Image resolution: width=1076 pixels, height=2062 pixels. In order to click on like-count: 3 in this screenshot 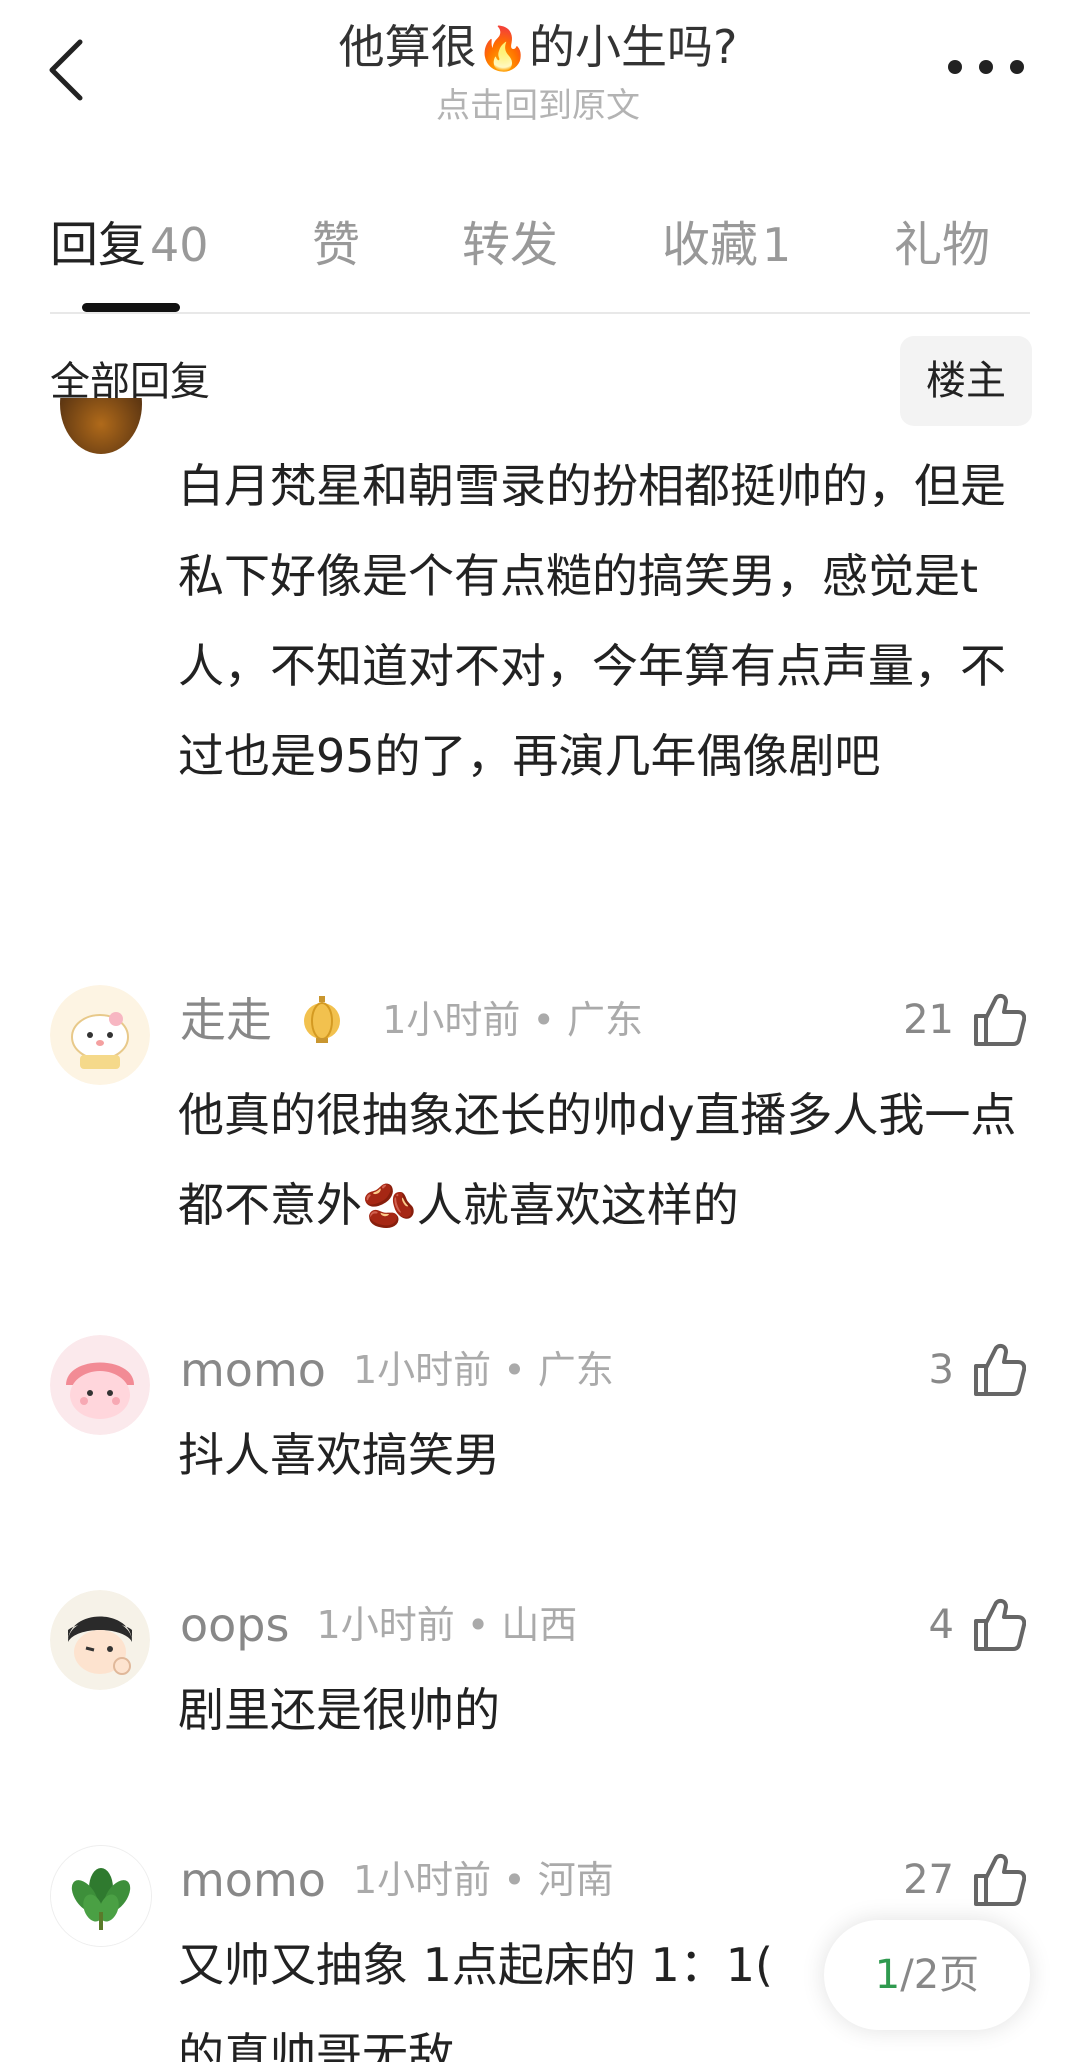, I will do `click(941, 1370)`.